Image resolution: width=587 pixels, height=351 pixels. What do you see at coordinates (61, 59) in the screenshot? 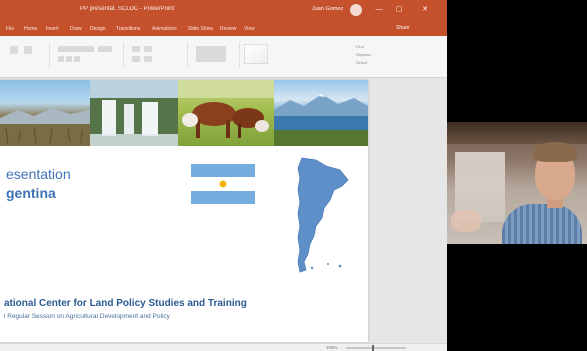
I see `bold-icon` at bounding box center [61, 59].